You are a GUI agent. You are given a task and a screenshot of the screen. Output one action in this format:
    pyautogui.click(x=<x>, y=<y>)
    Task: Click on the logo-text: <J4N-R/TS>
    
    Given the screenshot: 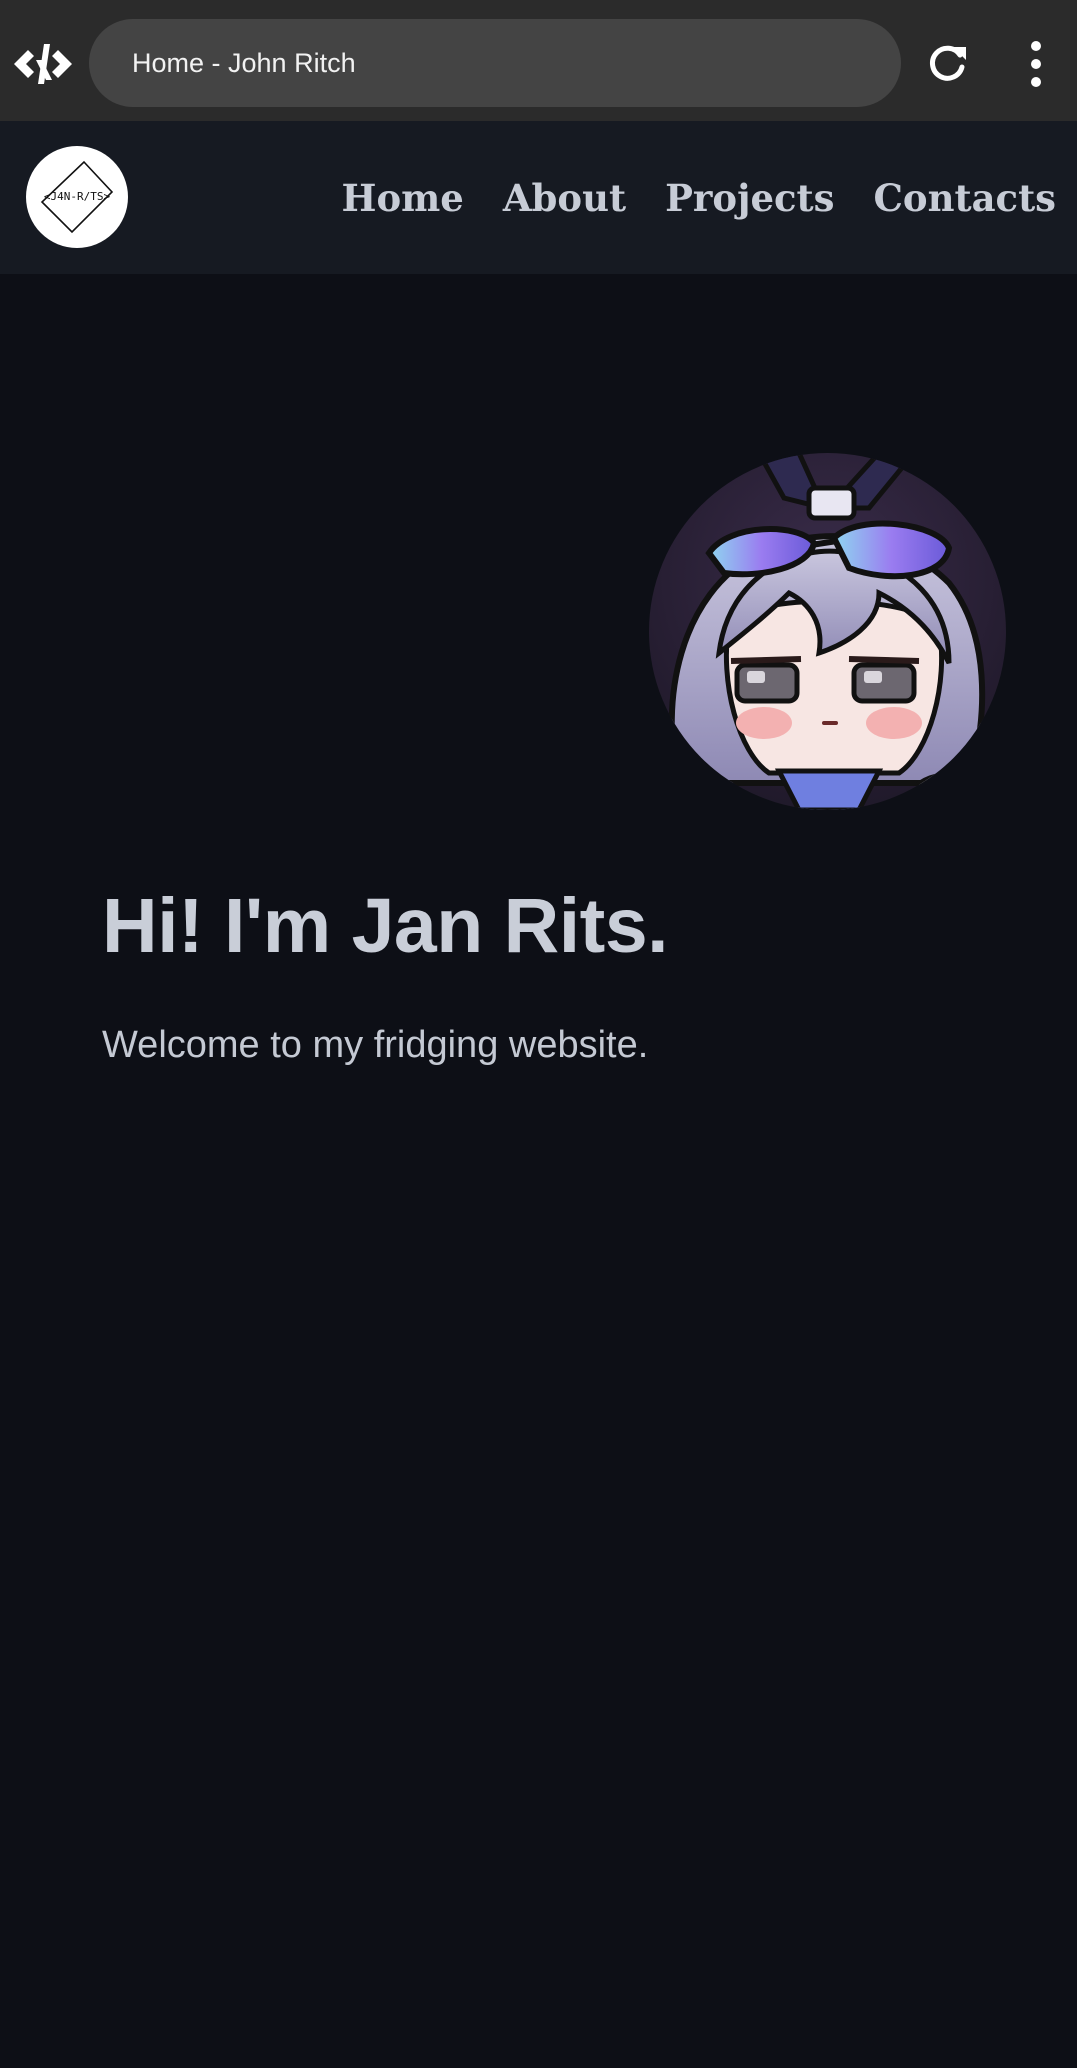 What is the action you would take?
    pyautogui.click(x=77, y=196)
    